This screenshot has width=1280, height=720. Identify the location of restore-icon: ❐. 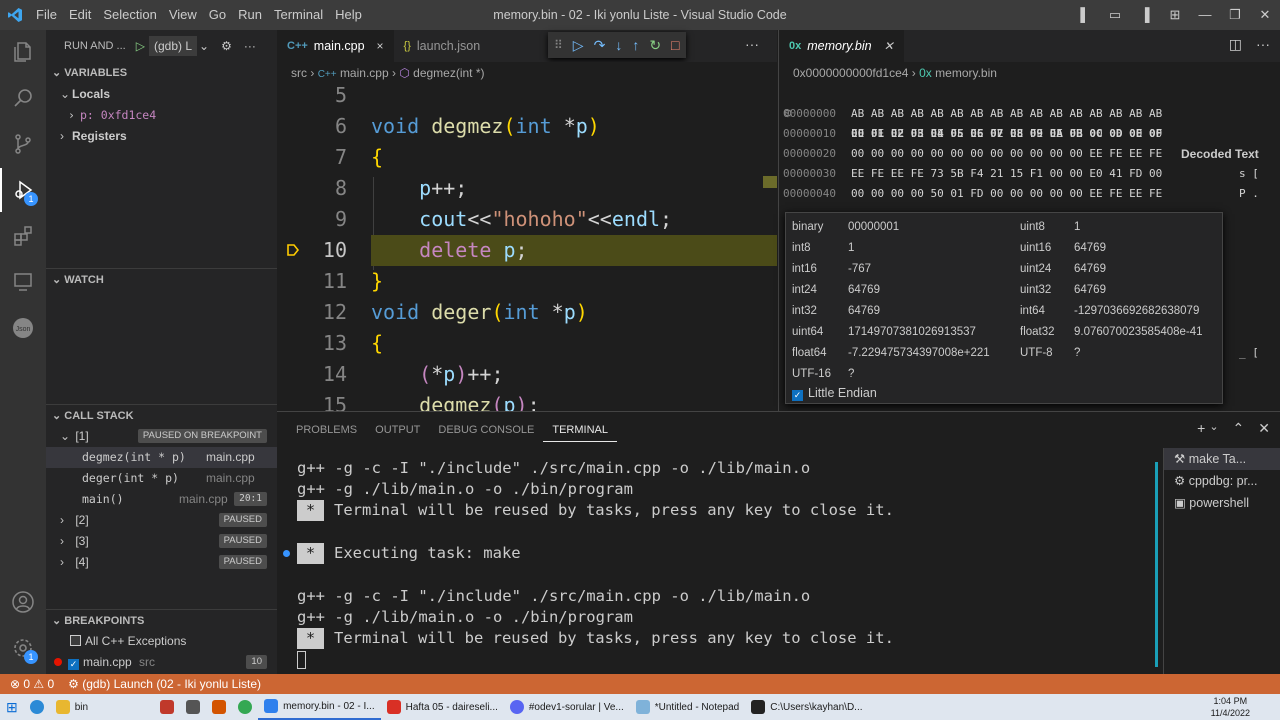
(1235, 15).